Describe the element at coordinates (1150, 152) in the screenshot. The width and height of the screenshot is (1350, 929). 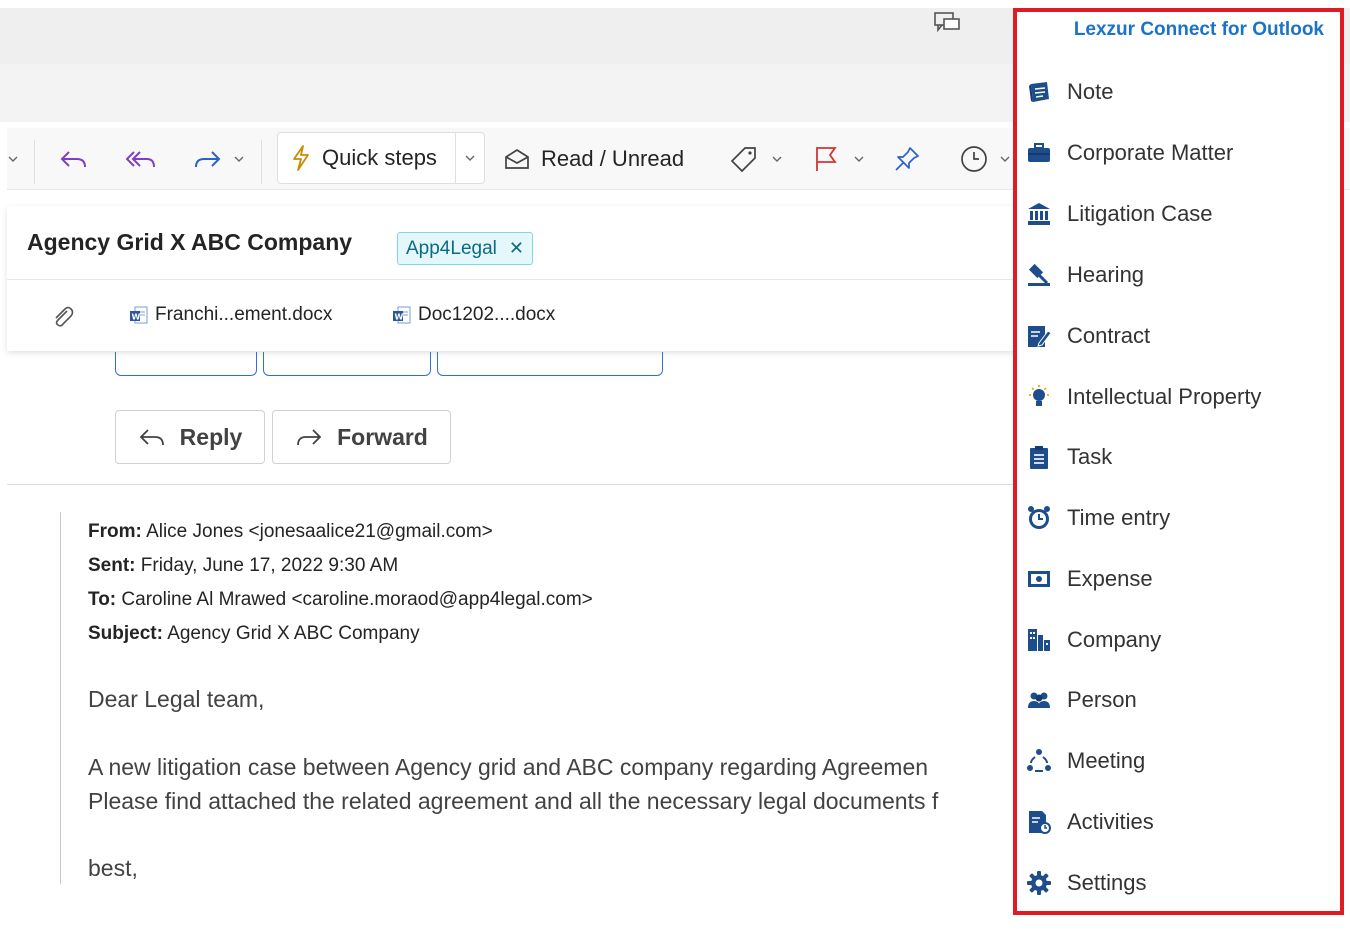
I see `menu-item-label: Corporate Matter` at that location.